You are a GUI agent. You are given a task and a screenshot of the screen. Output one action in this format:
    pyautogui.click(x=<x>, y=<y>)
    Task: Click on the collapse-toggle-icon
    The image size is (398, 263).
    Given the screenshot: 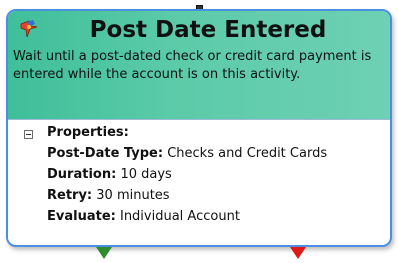 What is the action you would take?
    pyautogui.click(x=28, y=134)
    